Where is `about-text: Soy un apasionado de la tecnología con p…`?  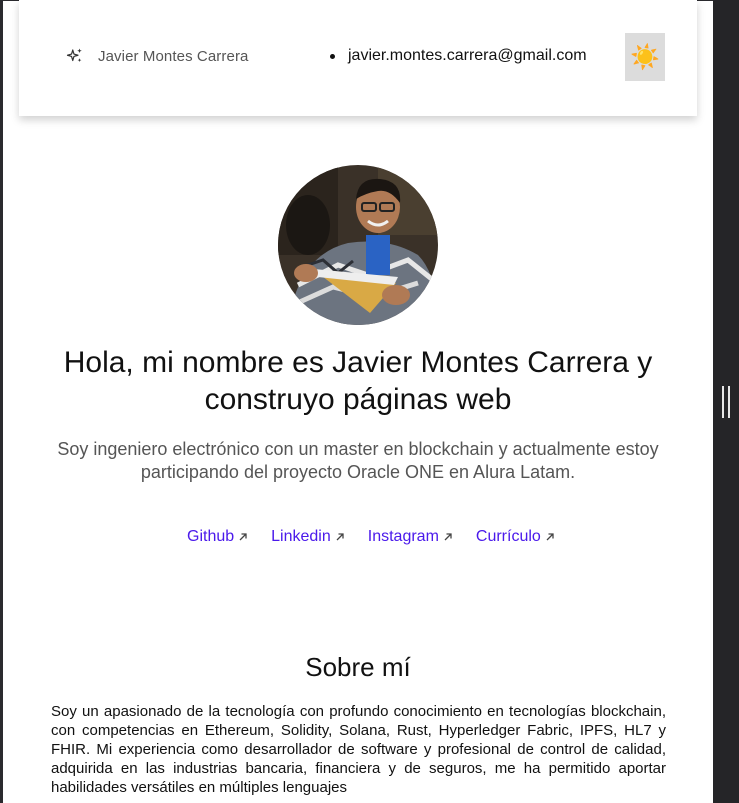
about-text: Soy un apasionado de la tecnología con p… is located at coordinates (358, 749).